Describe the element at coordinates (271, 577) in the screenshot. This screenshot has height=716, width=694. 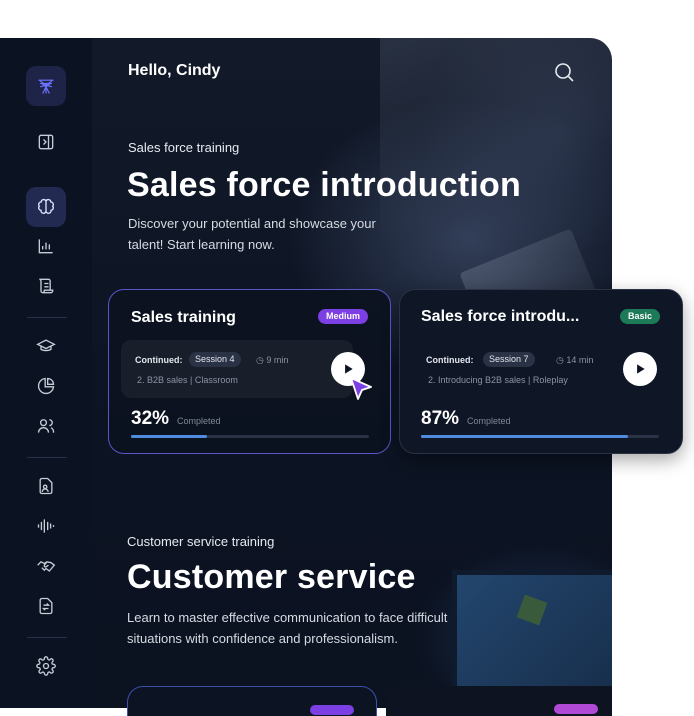
I see `section-title: Customer service` at that location.